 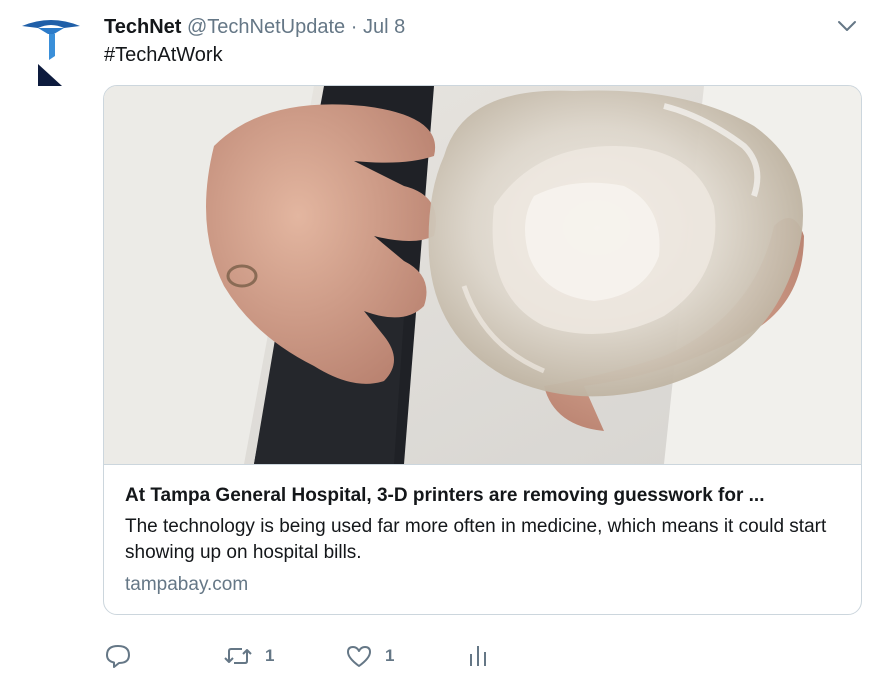 I want to click on timestamp: Jul 8, so click(x=384, y=27).